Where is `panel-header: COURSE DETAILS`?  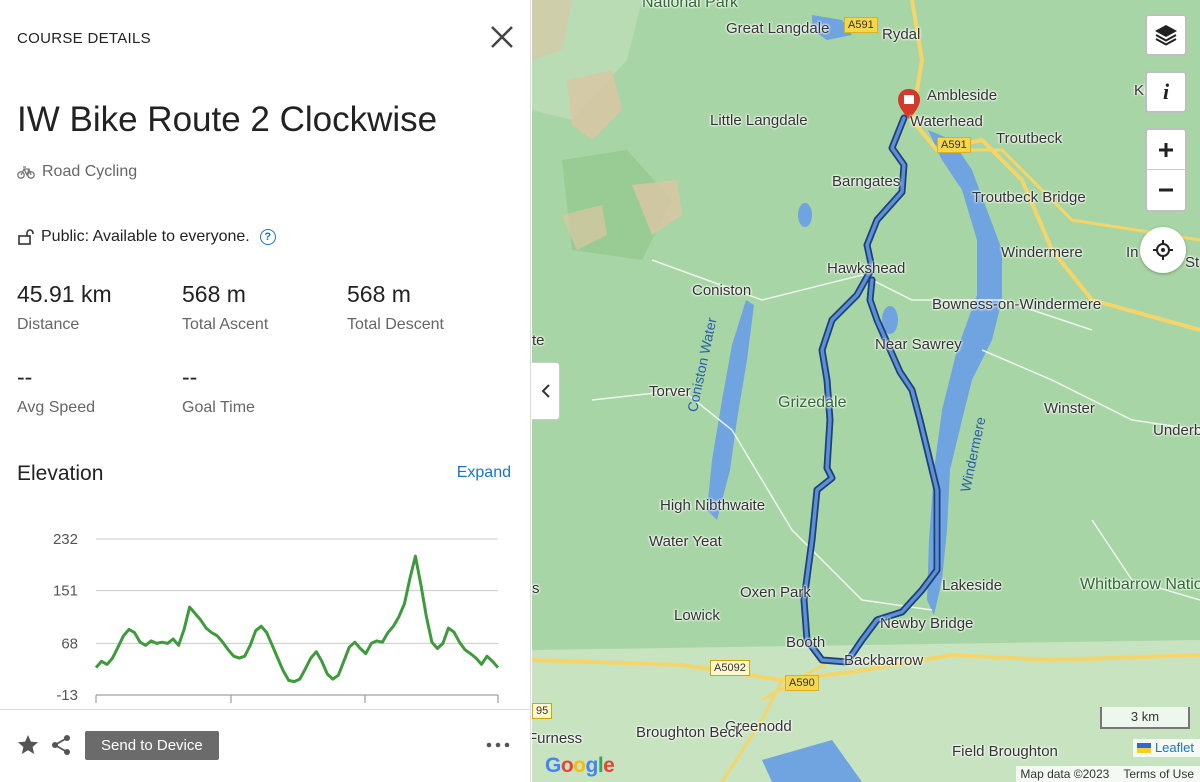 panel-header: COURSE DETAILS is located at coordinates (84, 38).